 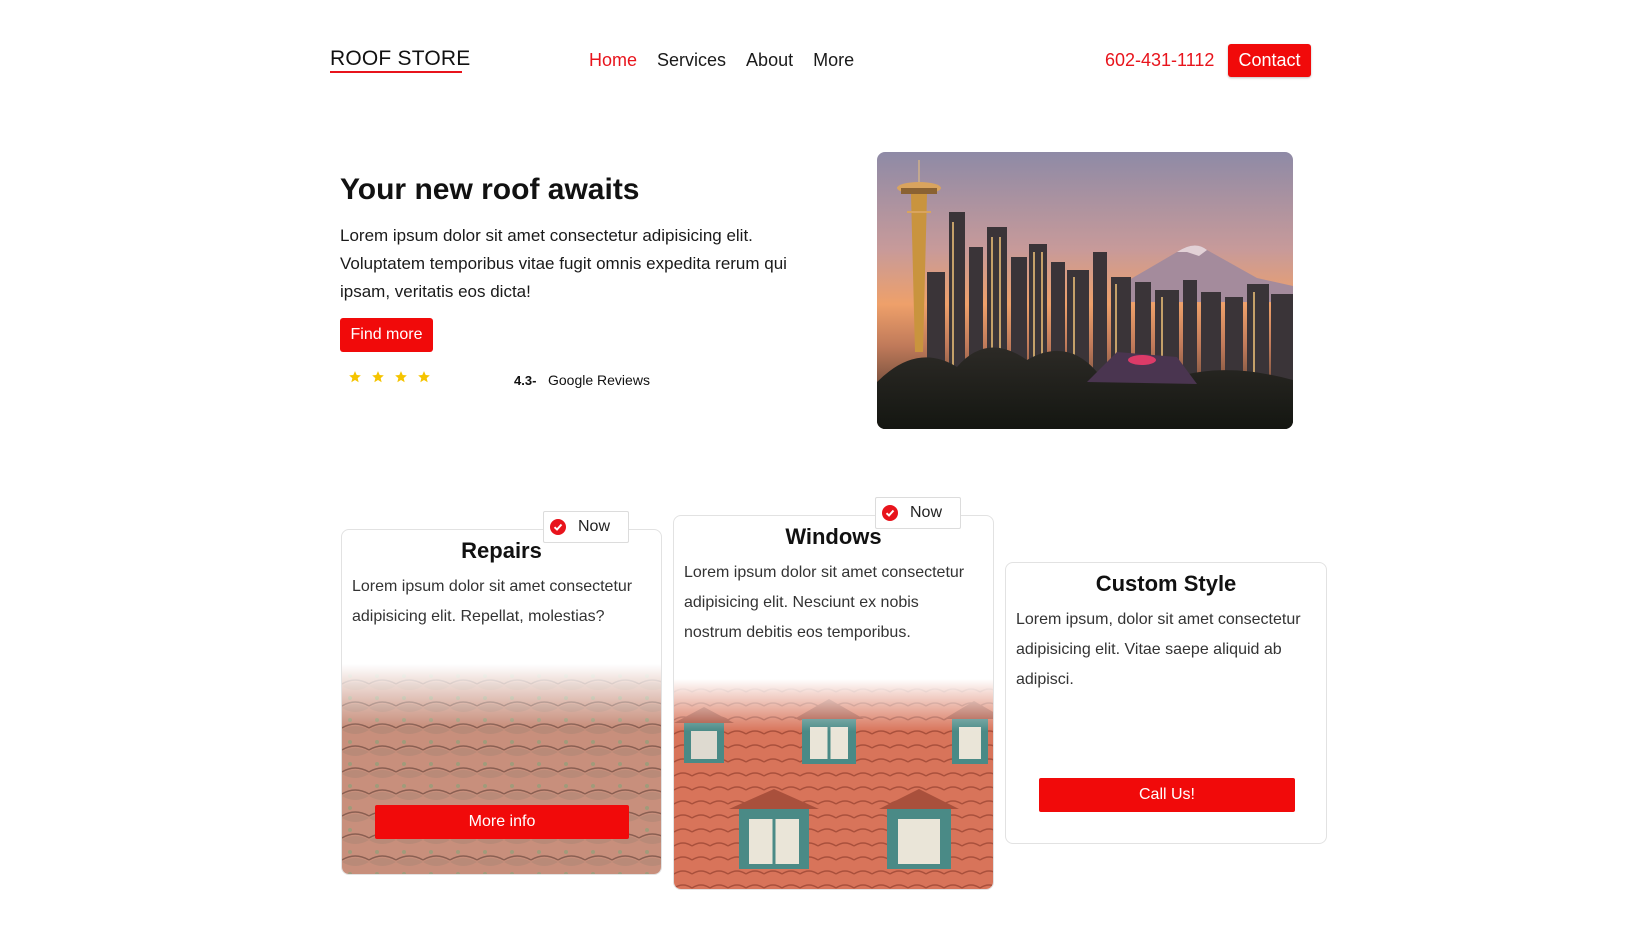 I want to click on roof-windows-image, so click(x=833, y=784).